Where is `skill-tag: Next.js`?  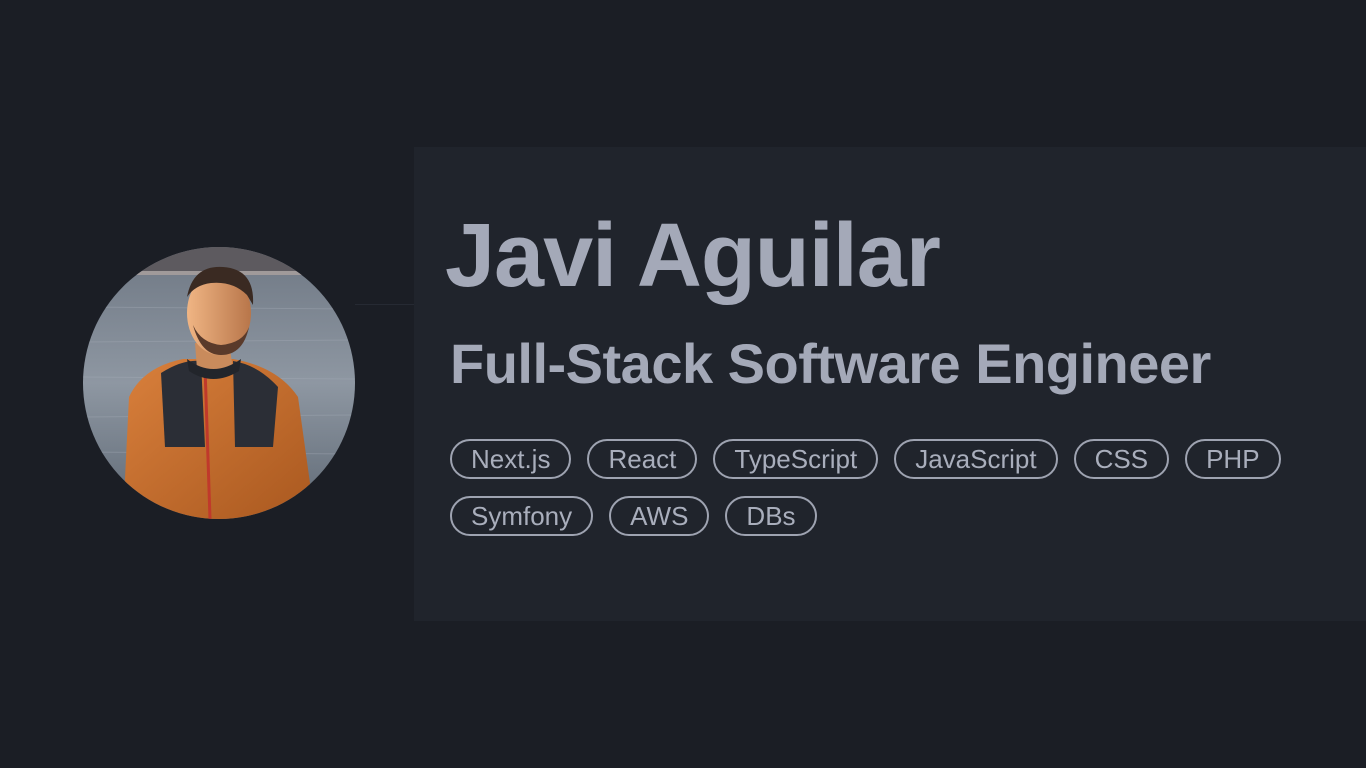 skill-tag: Next.js is located at coordinates (511, 459).